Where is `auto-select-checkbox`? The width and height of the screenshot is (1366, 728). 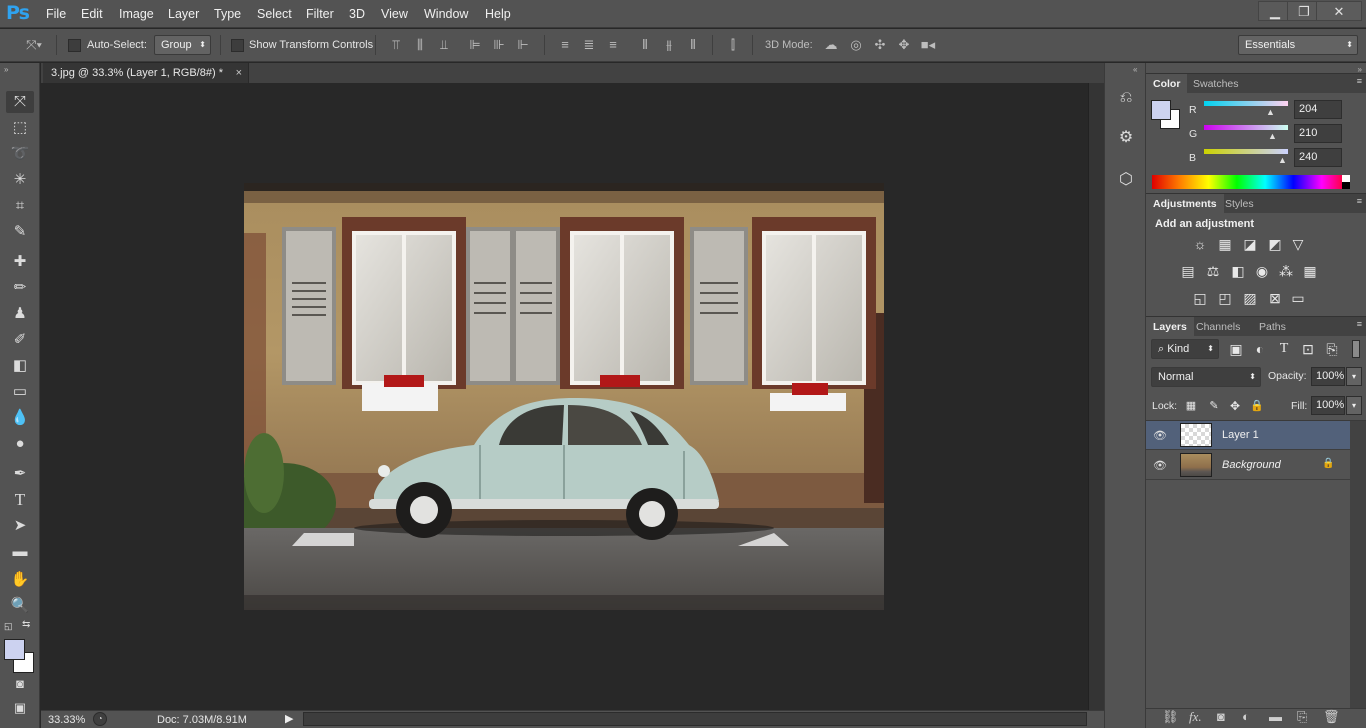
auto-select-checkbox is located at coordinates (74, 45).